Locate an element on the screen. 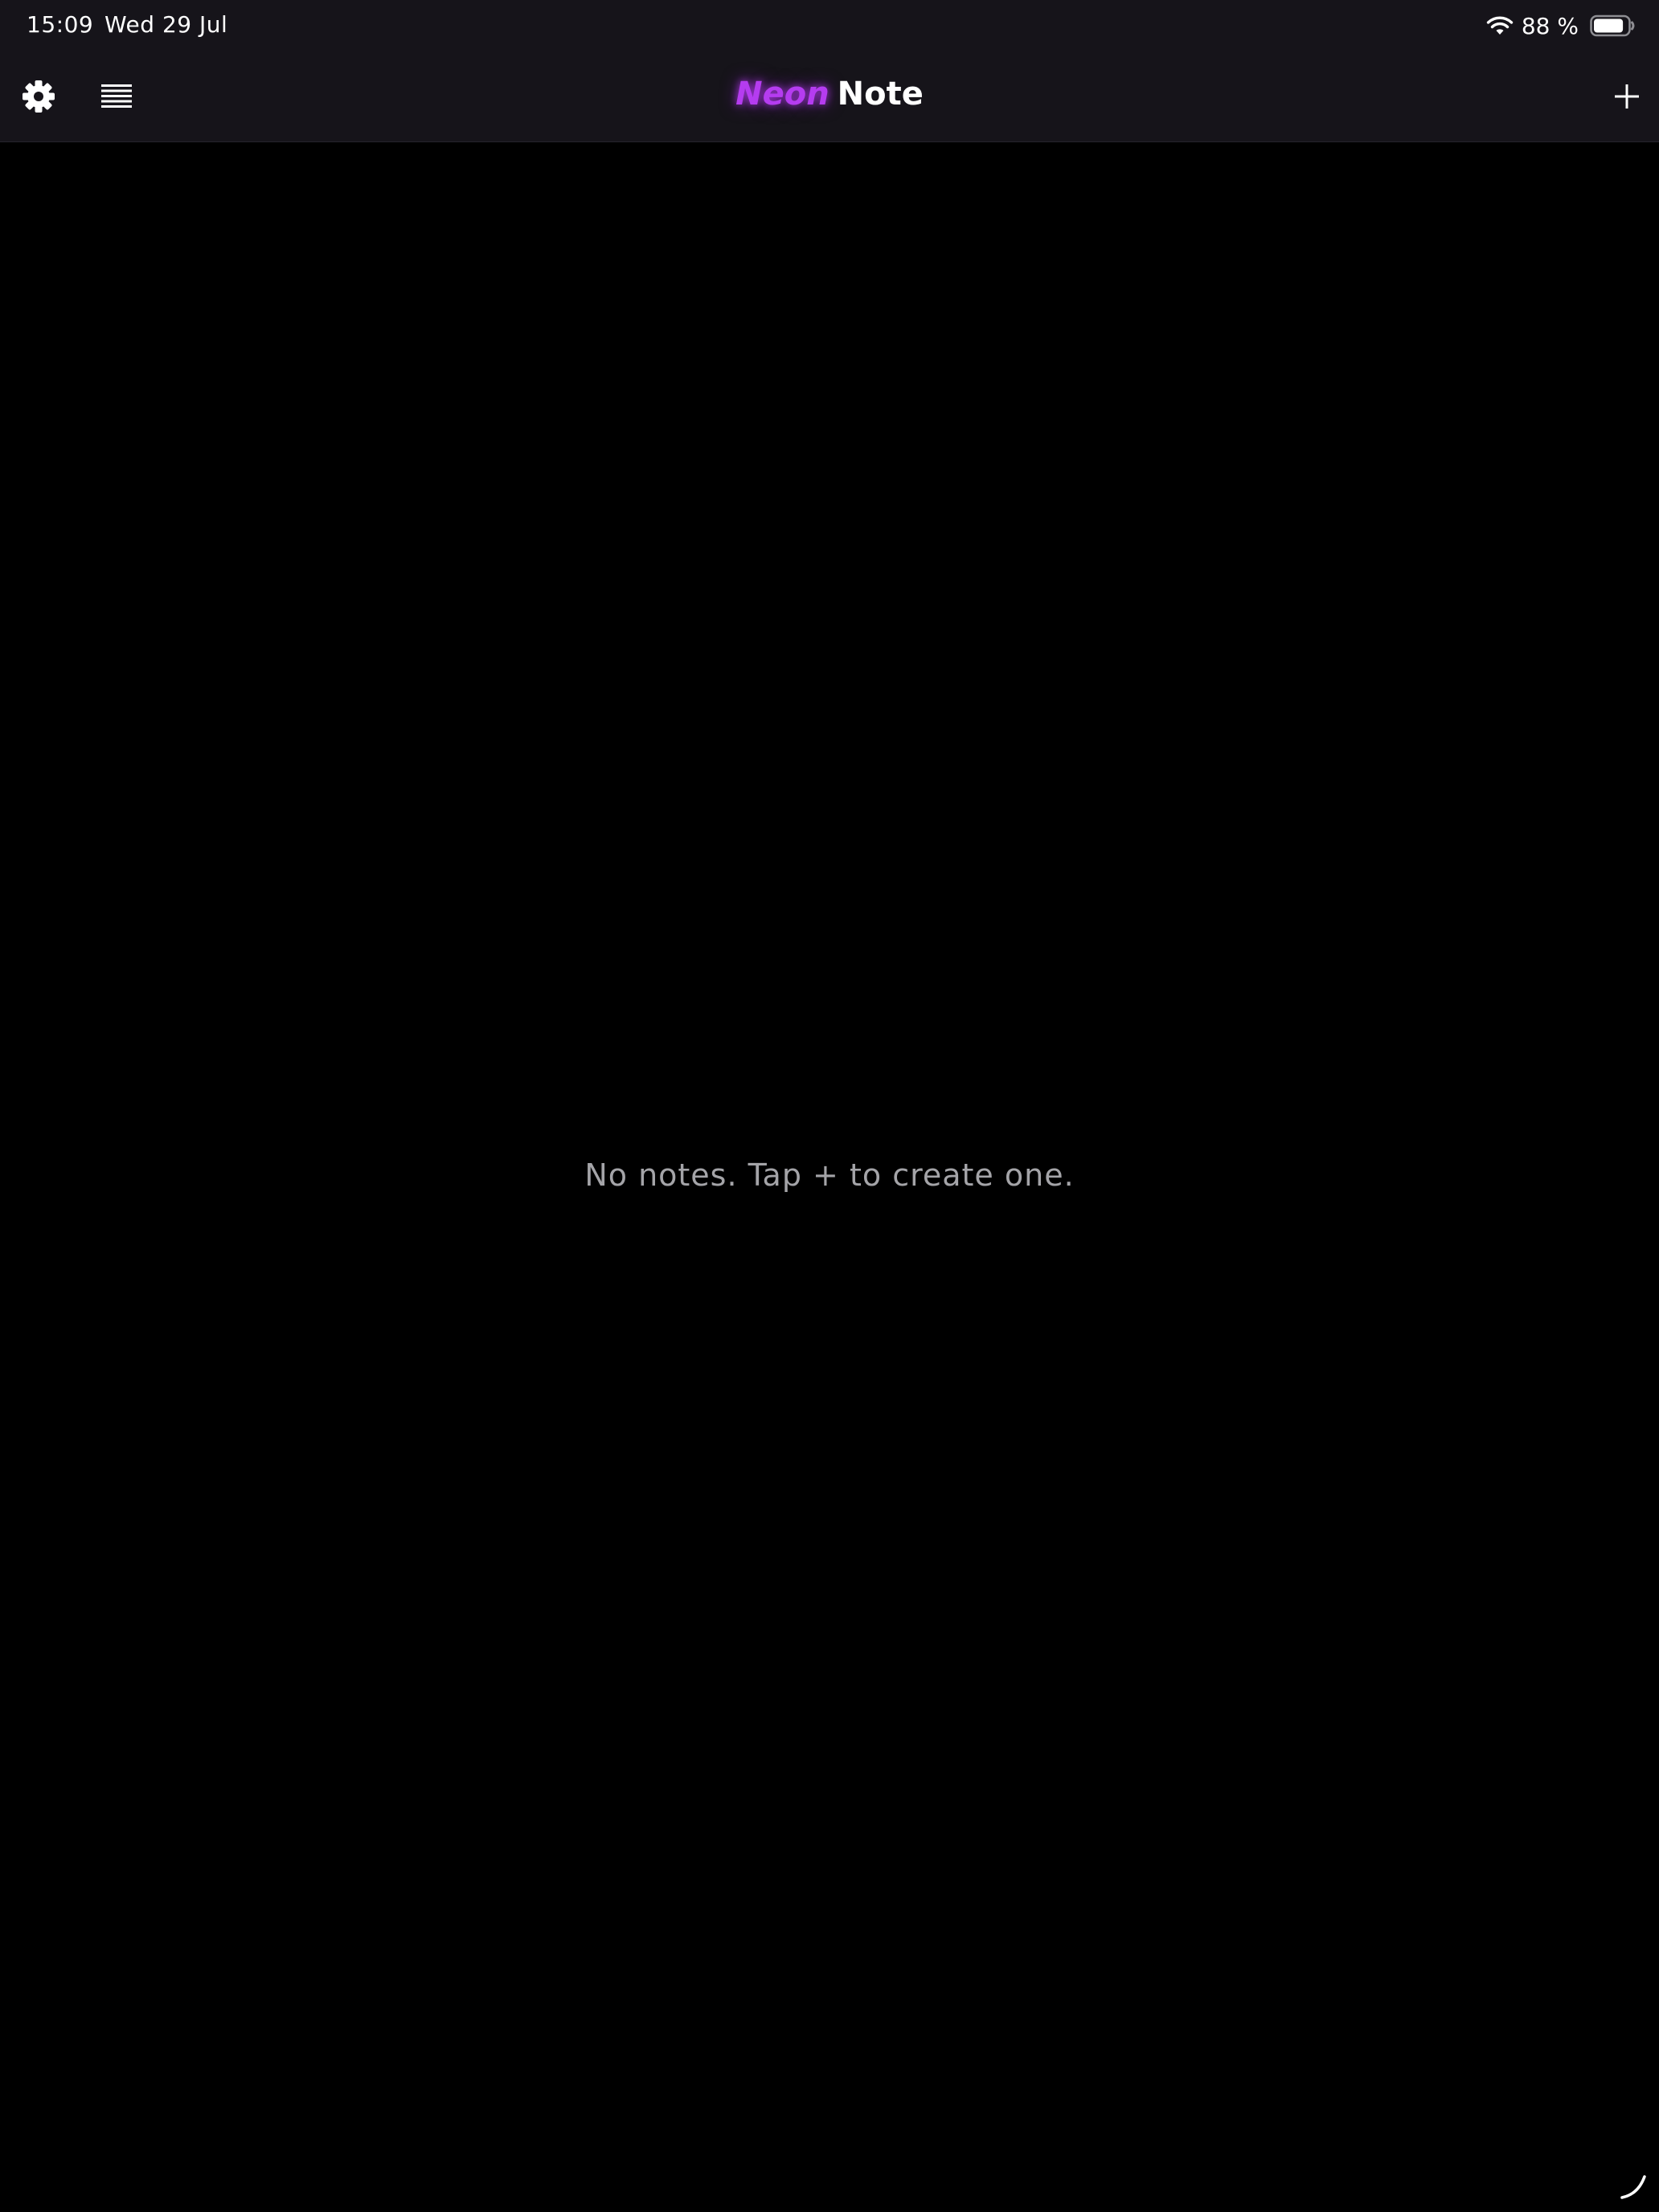 The width and height of the screenshot is (1659, 2212). app-title: Neon Note is located at coordinates (829, 94).